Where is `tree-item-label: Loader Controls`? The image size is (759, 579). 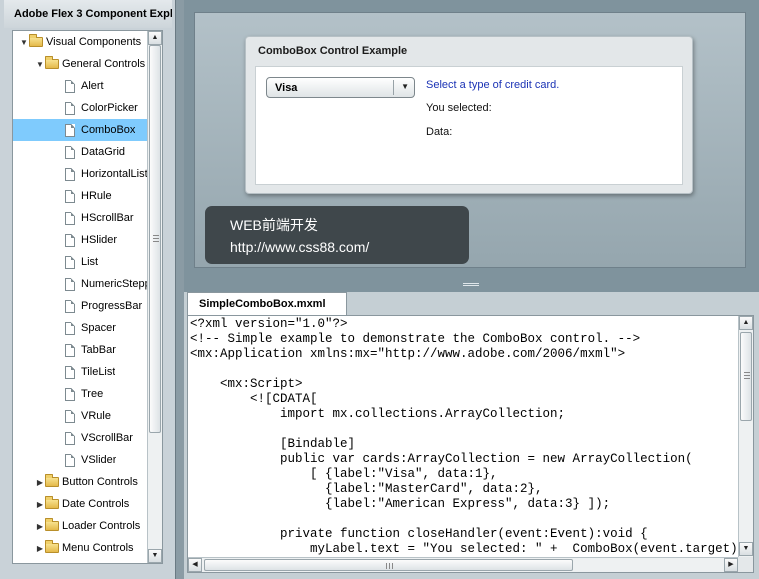 tree-item-label: Loader Controls is located at coordinates (101, 526).